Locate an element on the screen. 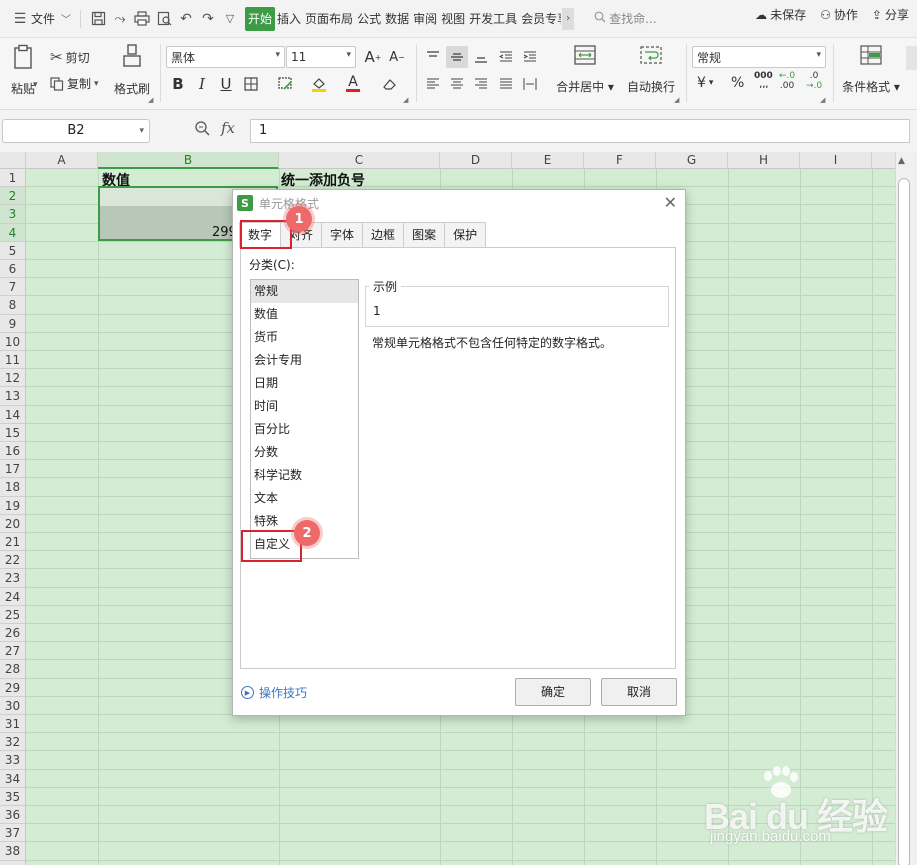  row-header-36: 36 is located at coordinates (13, 815).